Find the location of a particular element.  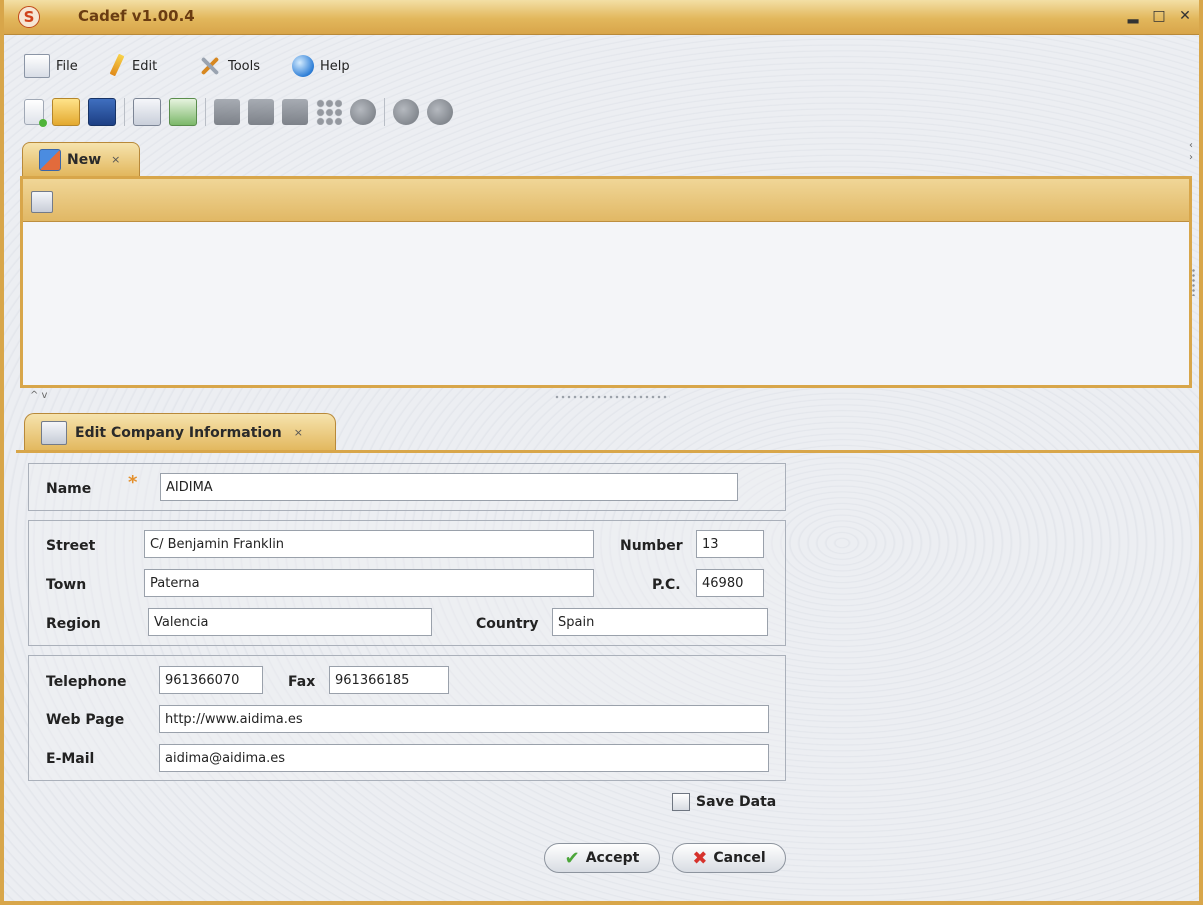

telephone-input is located at coordinates (211, 680).